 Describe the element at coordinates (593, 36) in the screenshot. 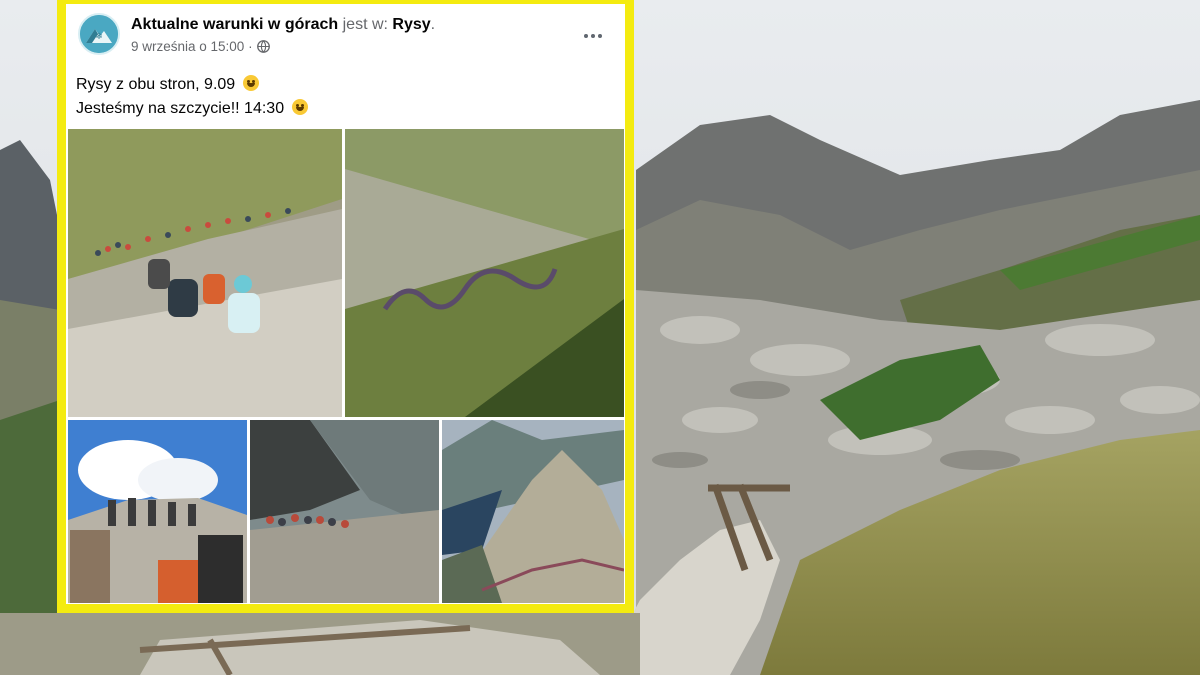

I see `more-options-icon` at that location.